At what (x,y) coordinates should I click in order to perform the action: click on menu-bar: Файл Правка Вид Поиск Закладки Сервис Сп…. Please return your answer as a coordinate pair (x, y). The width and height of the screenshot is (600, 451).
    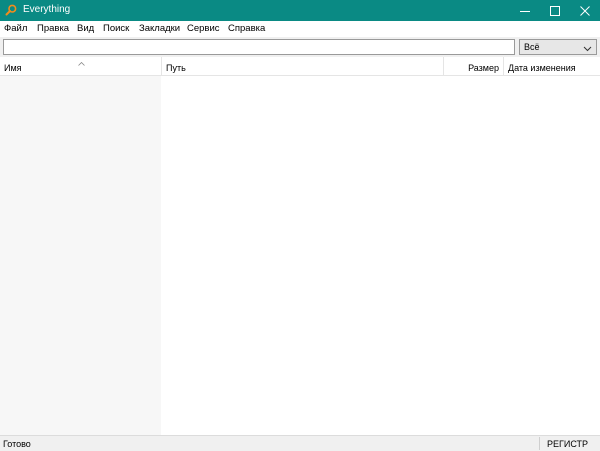
    Looking at the image, I should click on (300, 29).